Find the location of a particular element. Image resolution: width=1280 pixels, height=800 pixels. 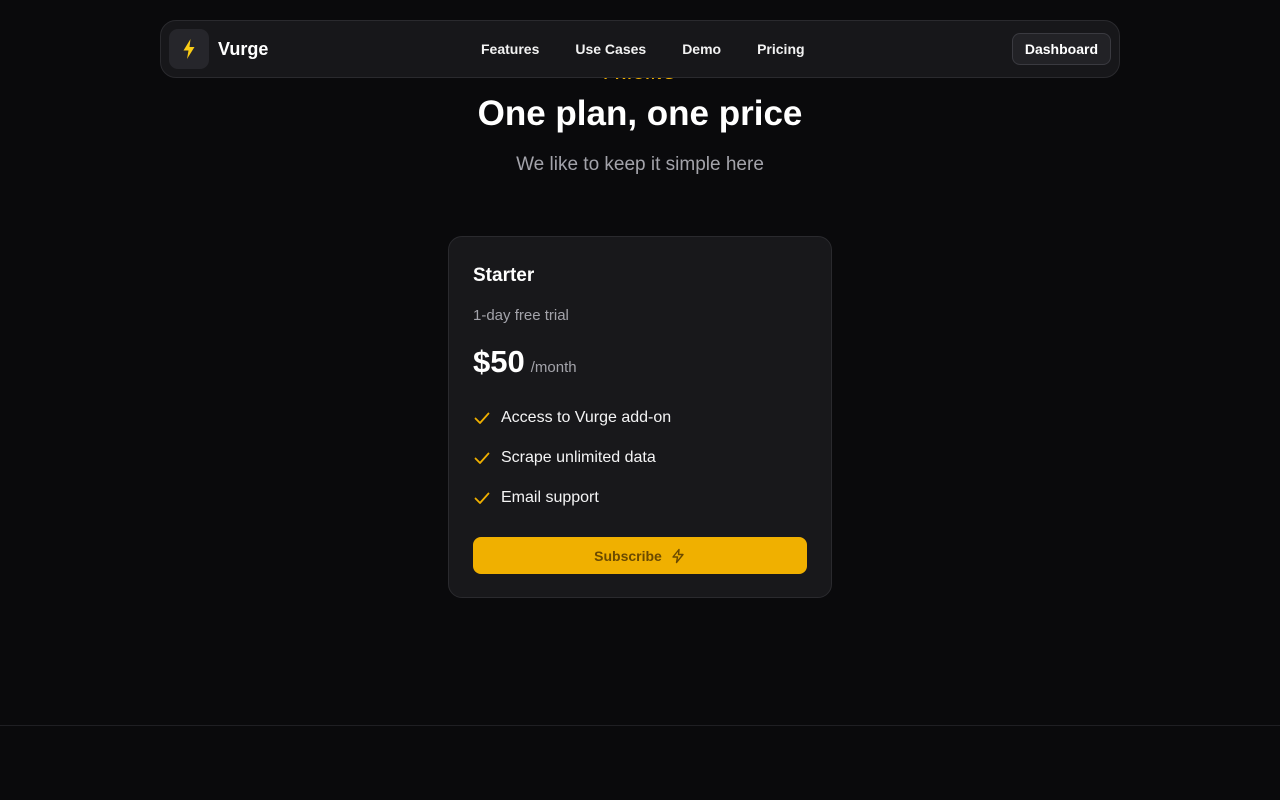

nav-link-use-cases: Use Cases is located at coordinates (610, 49).